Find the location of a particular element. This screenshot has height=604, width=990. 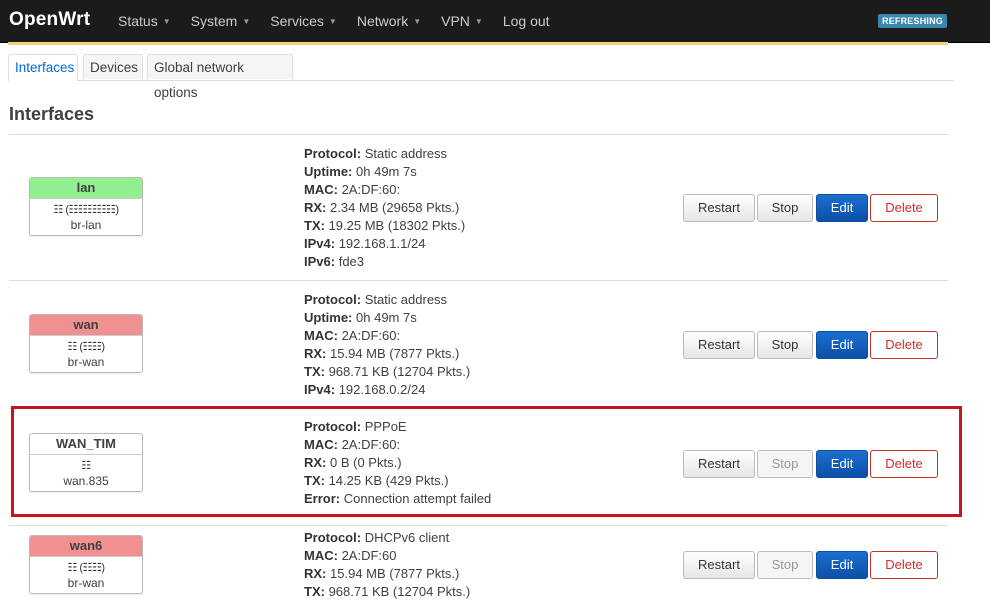

nav-status: Status ▼ is located at coordinates (144, 21).